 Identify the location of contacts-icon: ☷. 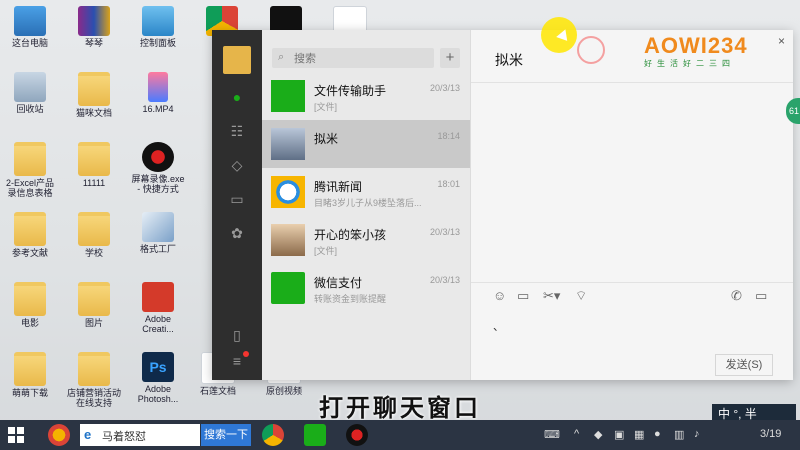
(237, 131).